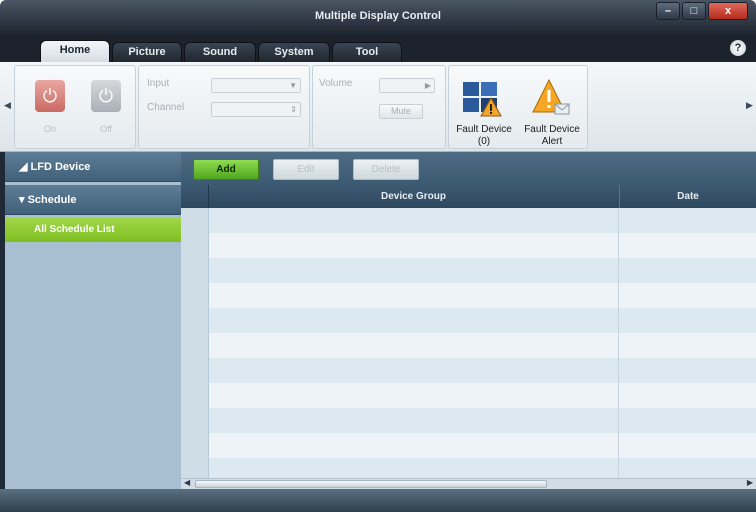  What do you see at coordinates (49, 129) in the screenshot?
I see `power-on-label: On` at bounding box center [49, 129].